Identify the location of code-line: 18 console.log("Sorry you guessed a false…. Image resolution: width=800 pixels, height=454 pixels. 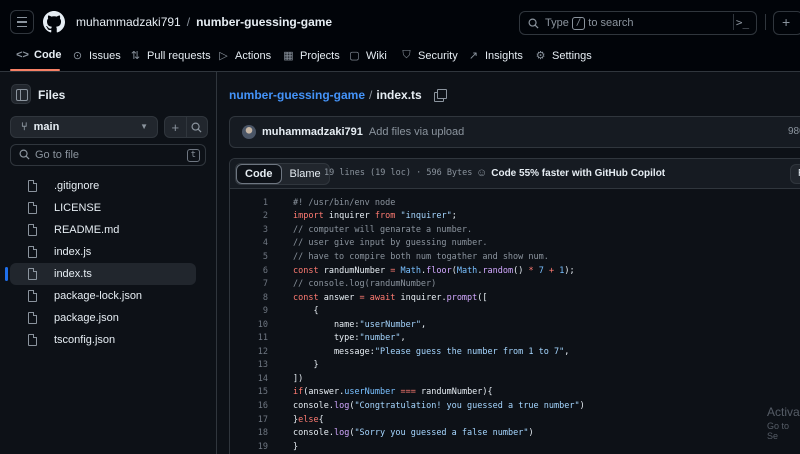
(515, 433).